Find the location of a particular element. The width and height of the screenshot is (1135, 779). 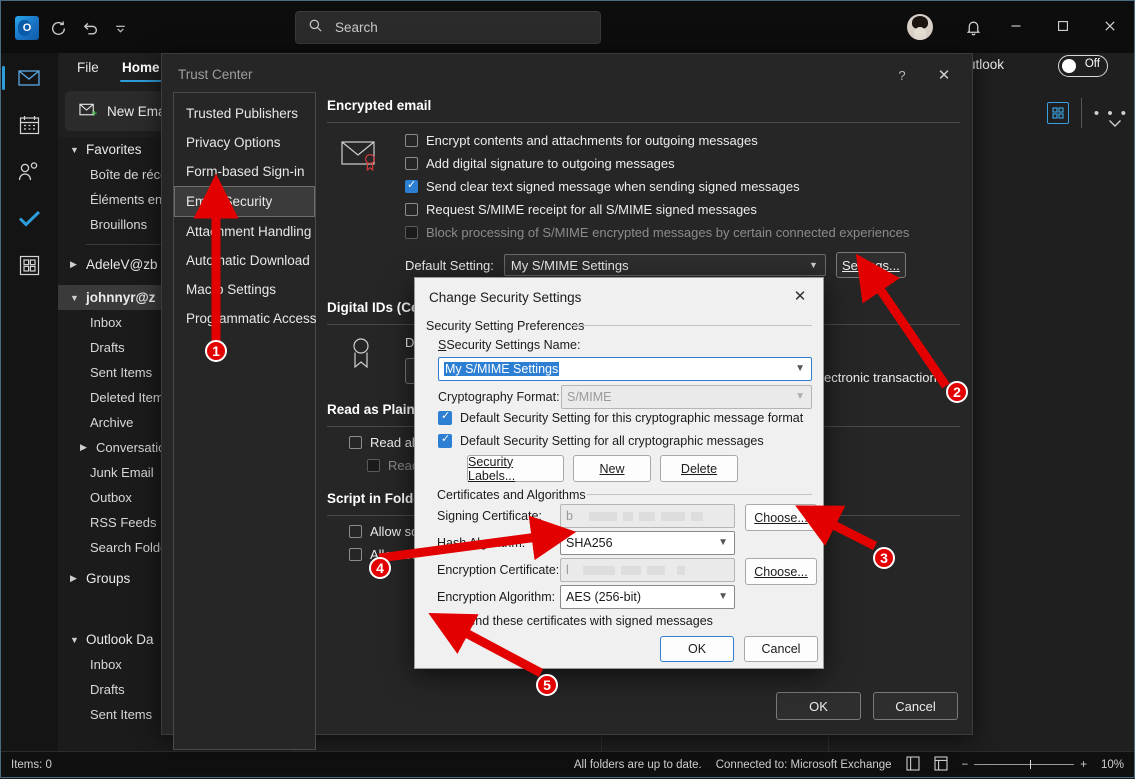

group-label-preferences: Security Setting Preferences is located at coordinates (505, 326).